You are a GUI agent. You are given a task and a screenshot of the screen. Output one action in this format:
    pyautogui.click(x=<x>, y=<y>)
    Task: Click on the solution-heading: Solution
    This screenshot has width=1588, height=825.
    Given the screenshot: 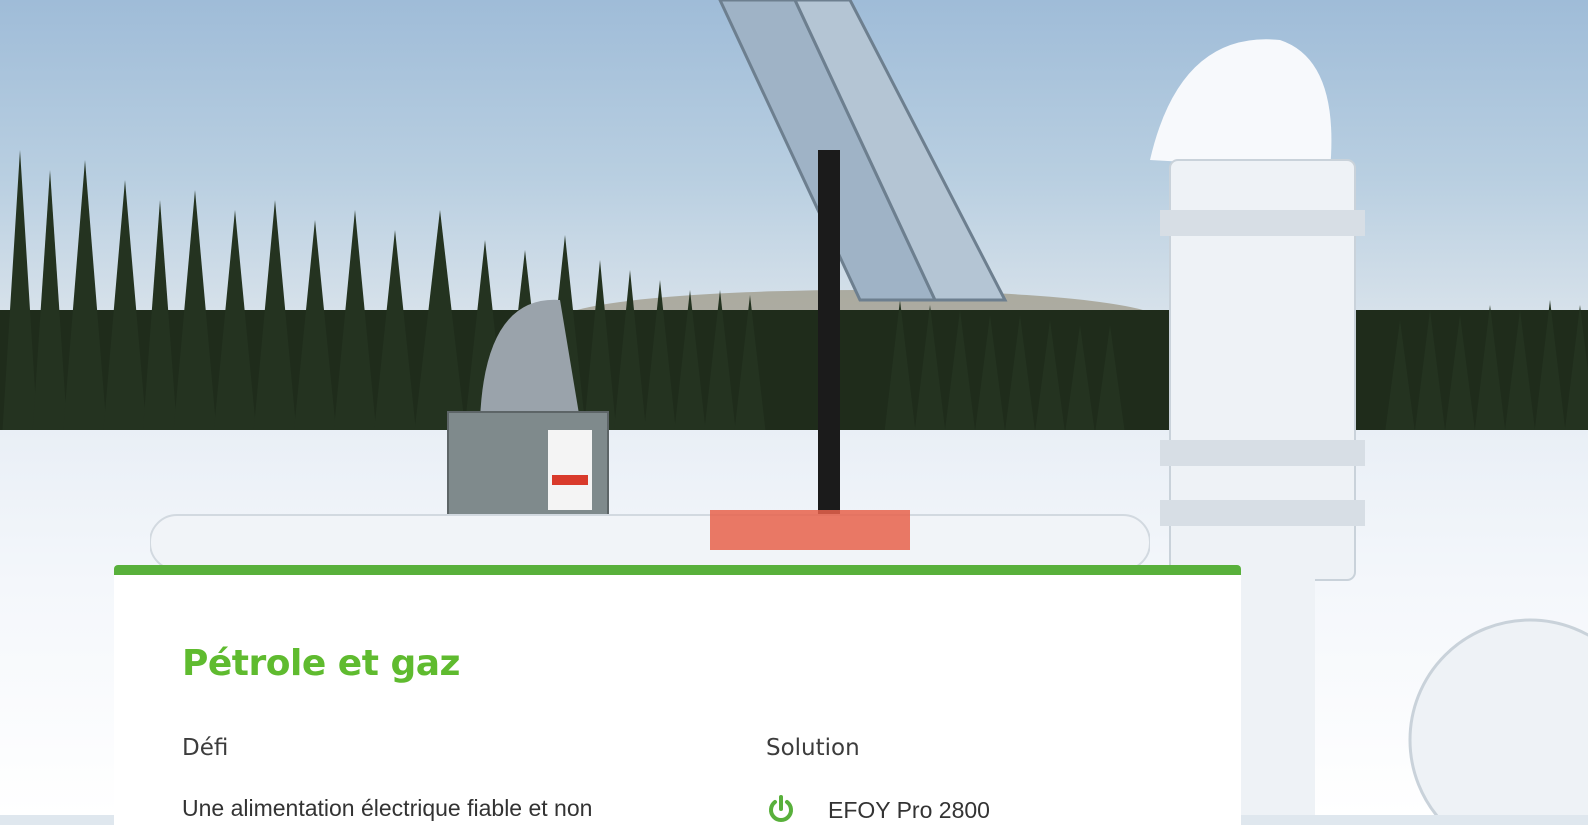 What is the action you would take?
    pyautogui.click(x=813, y=748)
    